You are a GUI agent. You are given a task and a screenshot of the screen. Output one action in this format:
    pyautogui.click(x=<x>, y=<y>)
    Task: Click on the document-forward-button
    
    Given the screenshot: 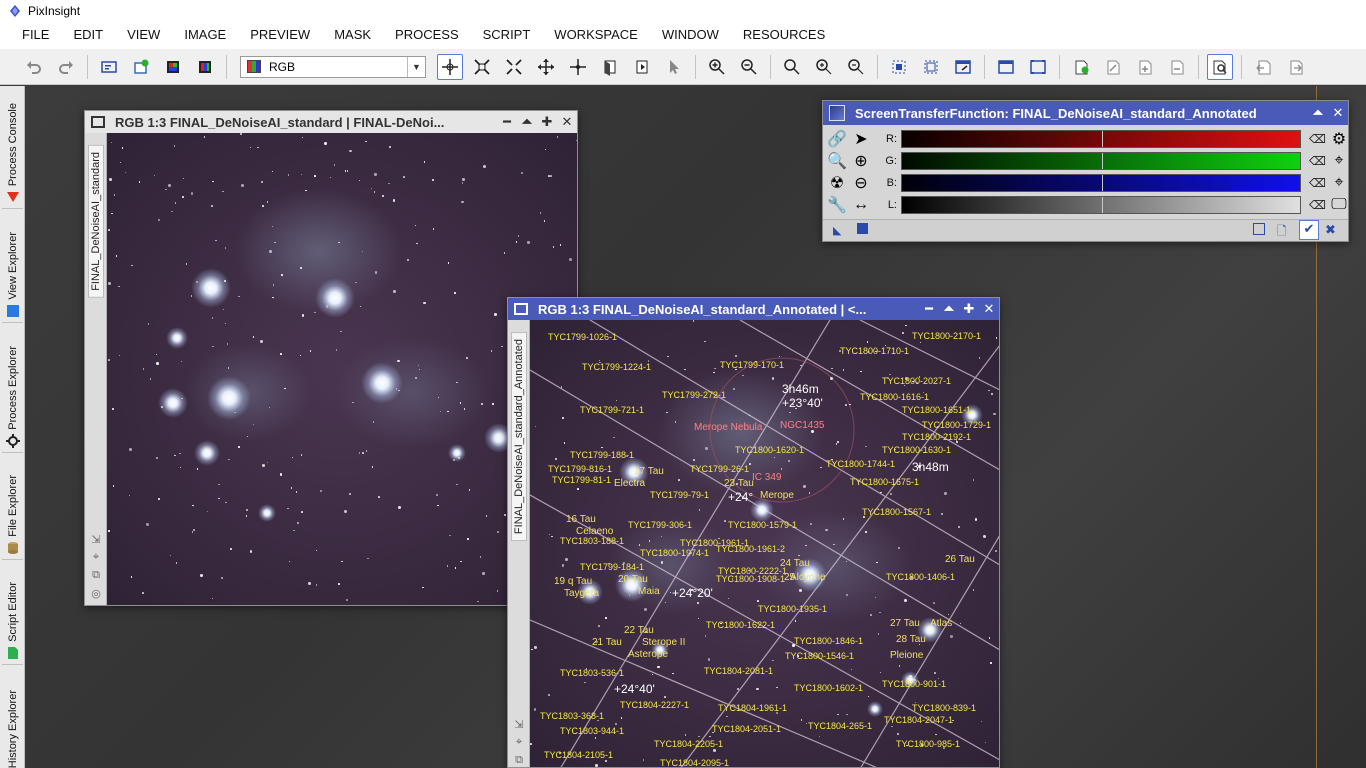 What is the action you would take?
    pyautogui.click(x=1295, y=67)
    